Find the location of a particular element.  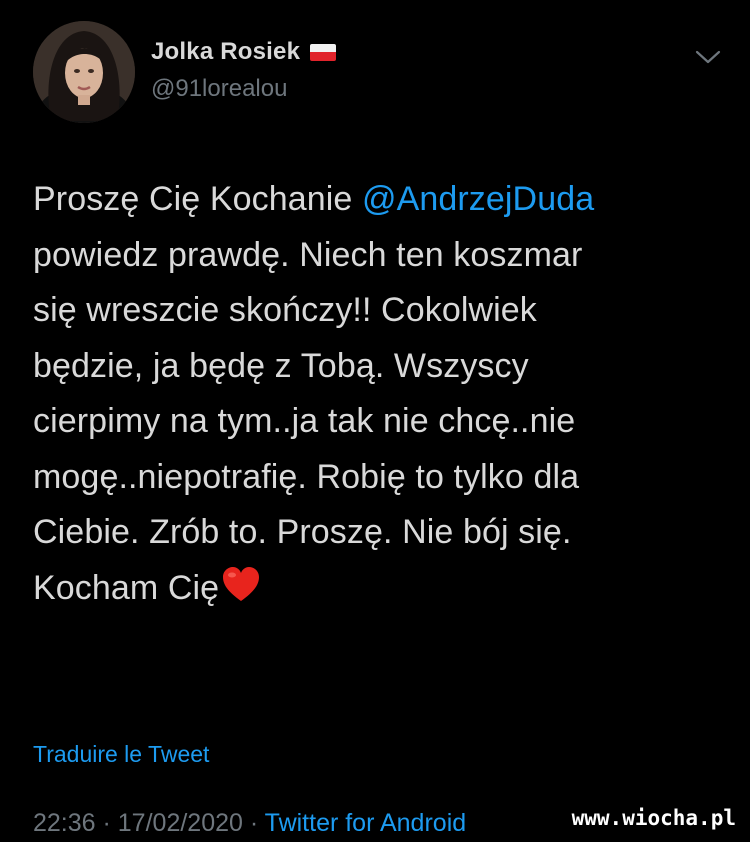

tweet-source-link: Twitter for Android is located at coordinates (365, 823).